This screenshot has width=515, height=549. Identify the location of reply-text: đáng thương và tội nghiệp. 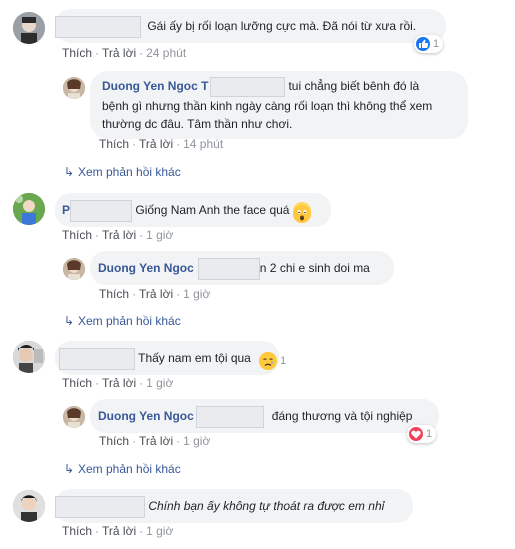
(342, 416).